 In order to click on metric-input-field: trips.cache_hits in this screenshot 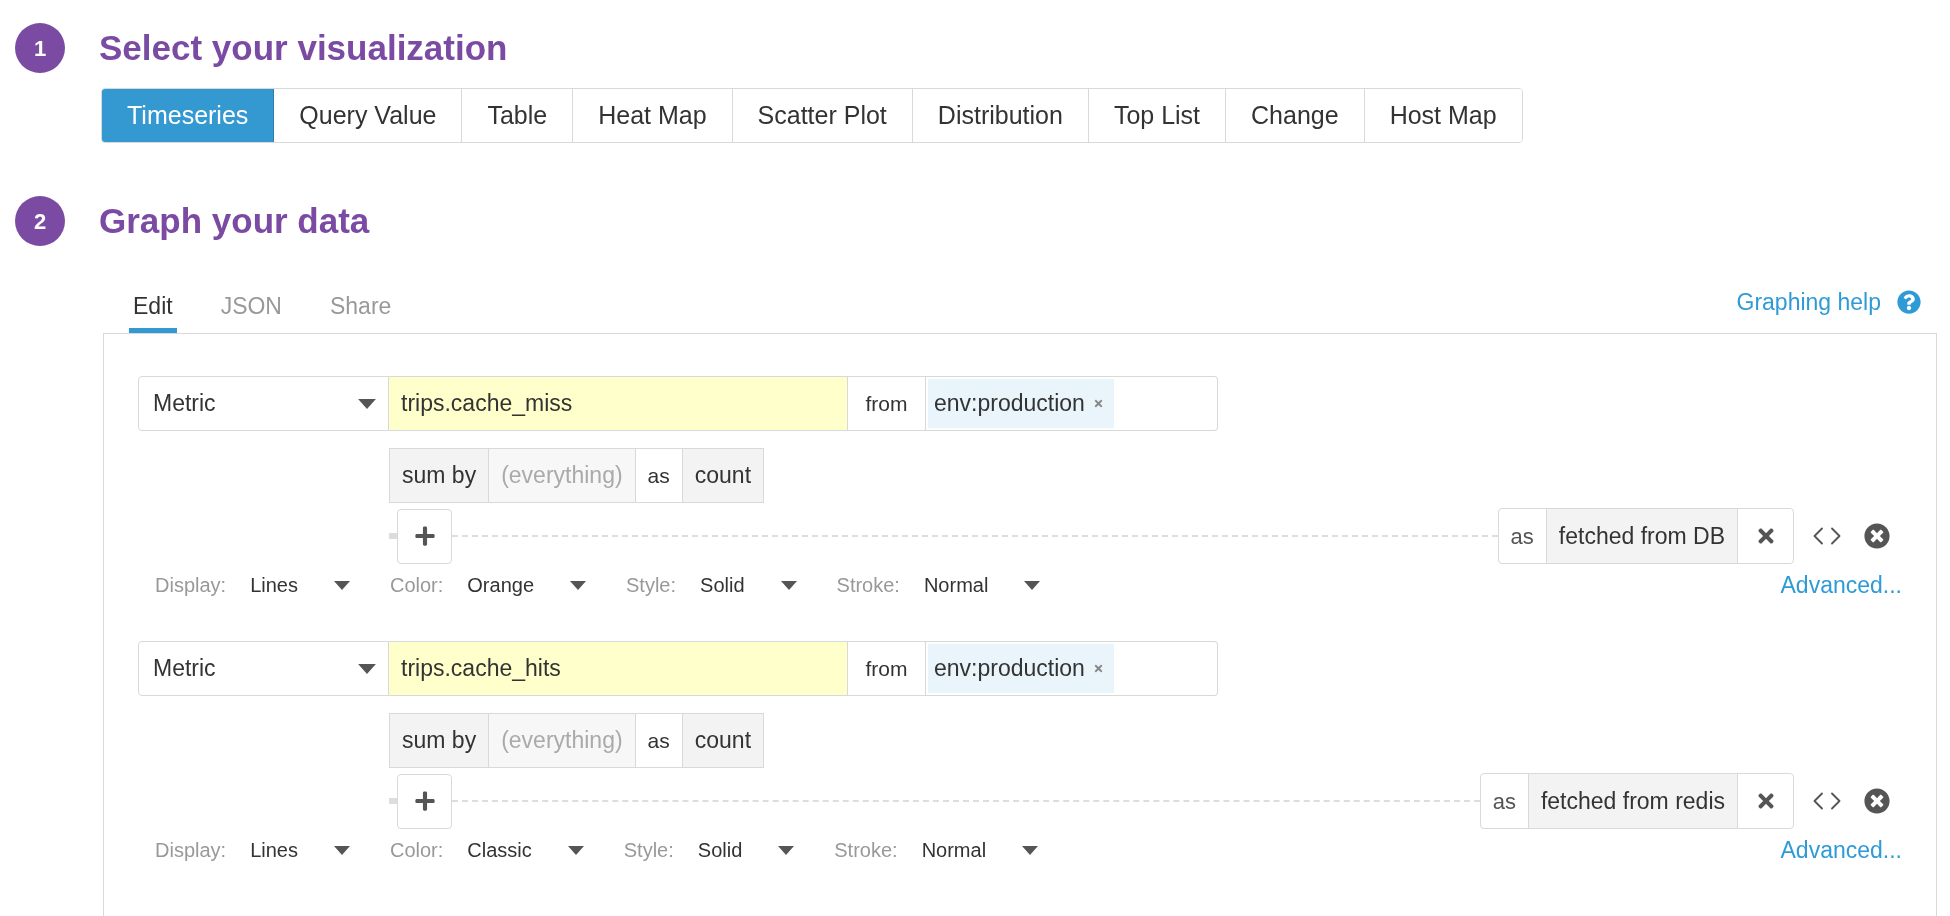, I will do `click(618, 668)`.